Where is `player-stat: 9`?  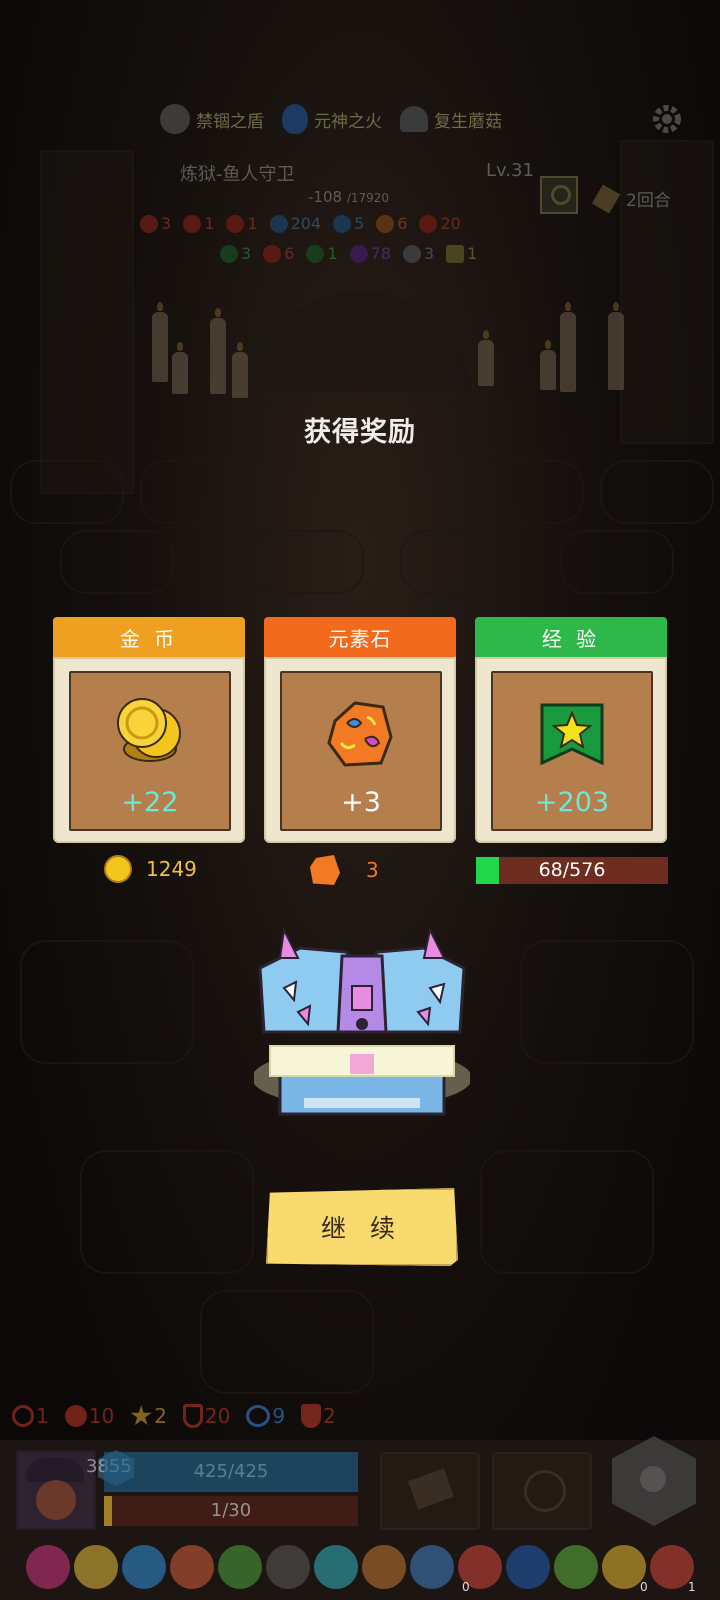
player-stat: 9 is located at coordinates (265, 1416).